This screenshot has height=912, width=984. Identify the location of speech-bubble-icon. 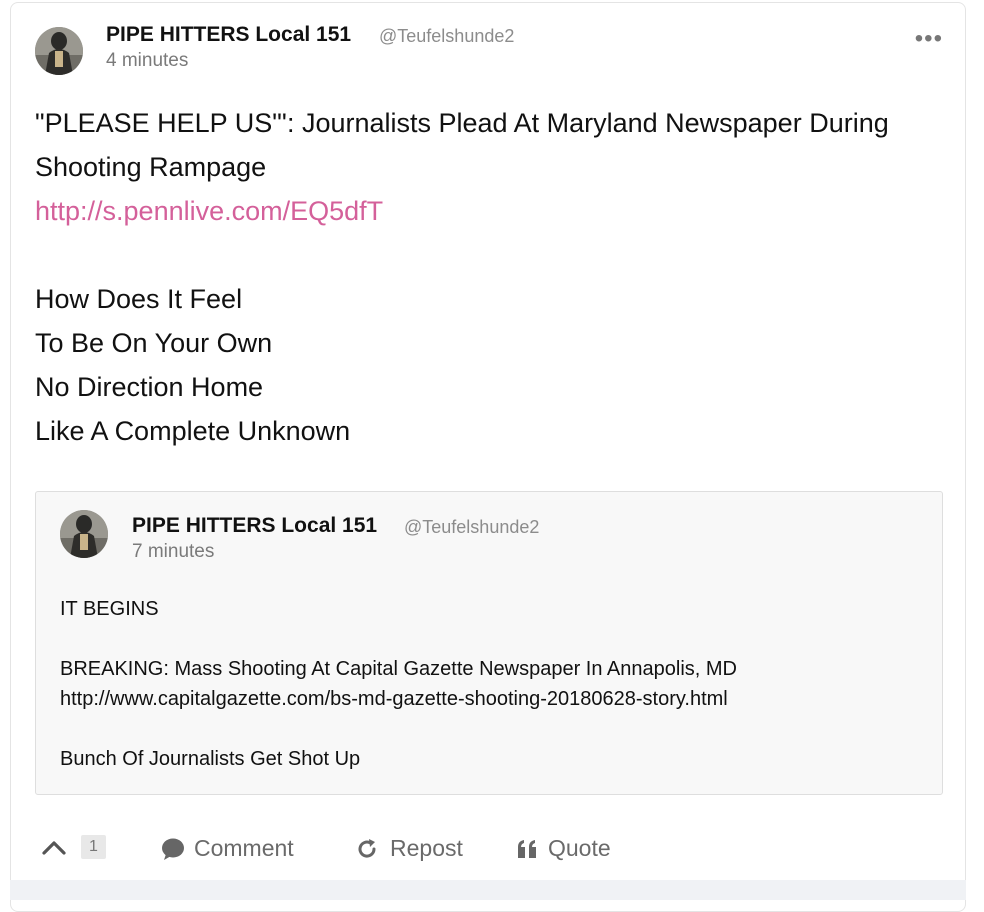
(173, 849).